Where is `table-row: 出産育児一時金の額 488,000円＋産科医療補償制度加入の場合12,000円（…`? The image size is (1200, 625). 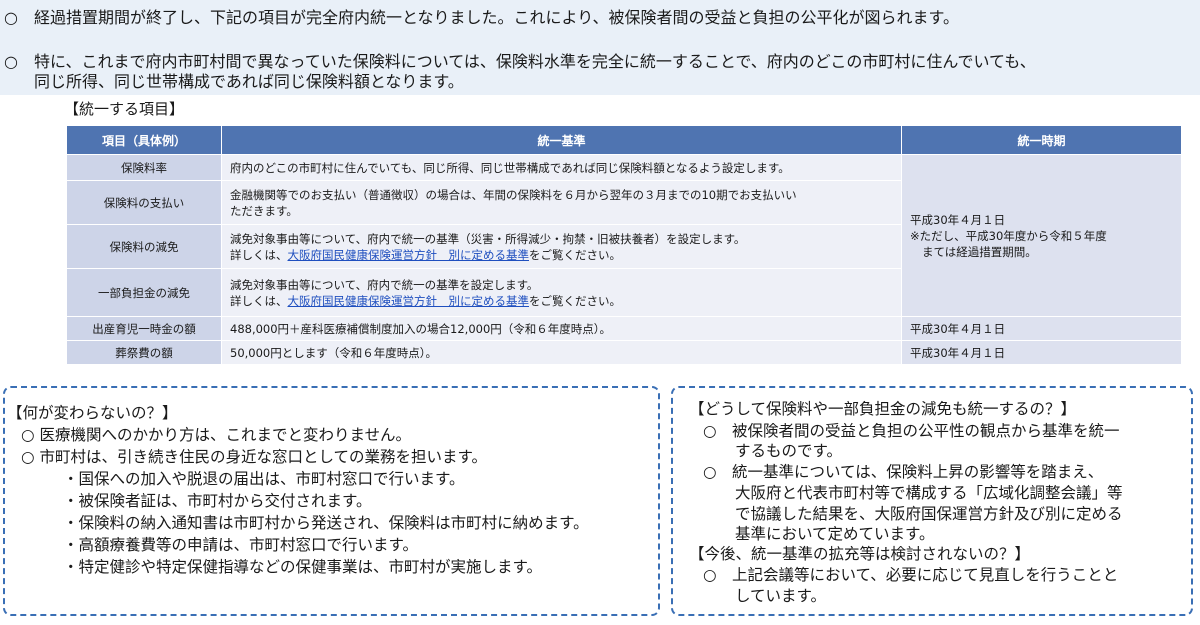 table-row: 出産育児一時金の額 488,000円＋産科医療補償制度加入の場合12,000円（… is located at coordinates (624, 328).